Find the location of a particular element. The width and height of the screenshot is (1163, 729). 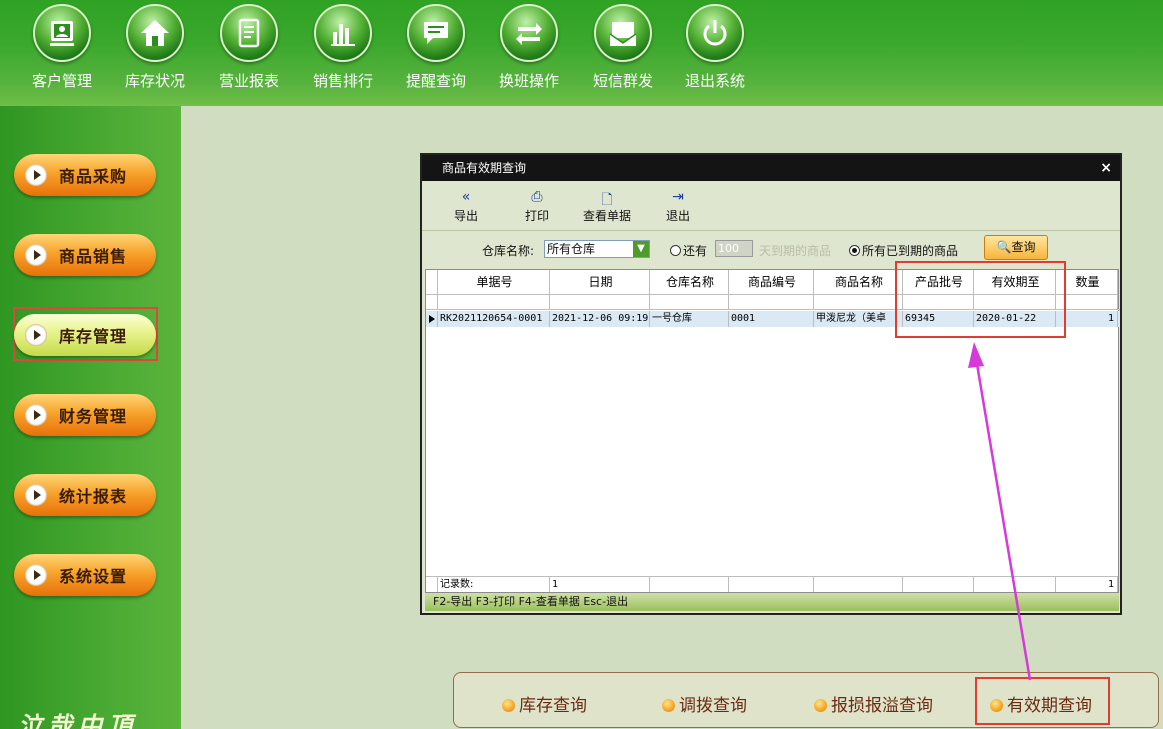

sidebar-item-label: 库存管理 is located at coordinates (93, 336).